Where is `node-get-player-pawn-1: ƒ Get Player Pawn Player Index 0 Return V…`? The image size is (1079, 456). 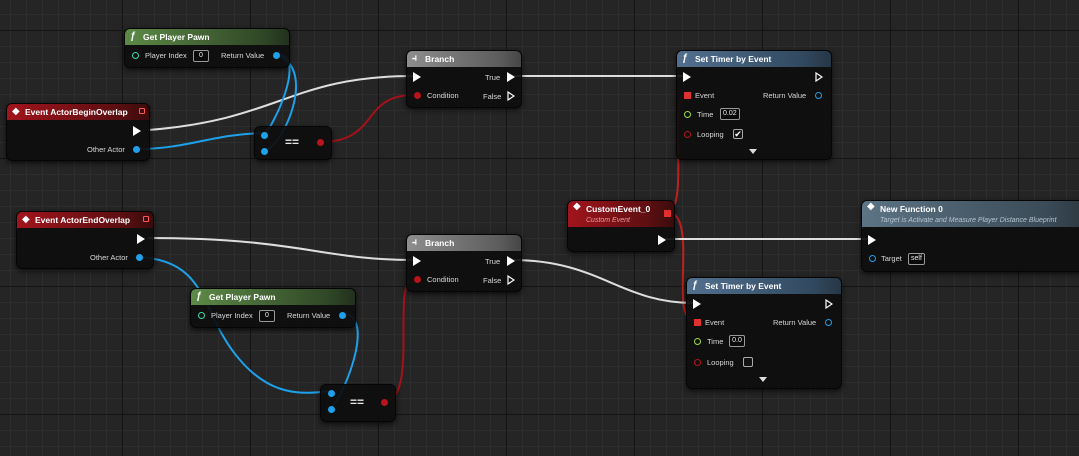 node-get-player-pawn-1: ƒ Get Player Pawn Player Index 0 Return V… is located at coordinates (207, 48).